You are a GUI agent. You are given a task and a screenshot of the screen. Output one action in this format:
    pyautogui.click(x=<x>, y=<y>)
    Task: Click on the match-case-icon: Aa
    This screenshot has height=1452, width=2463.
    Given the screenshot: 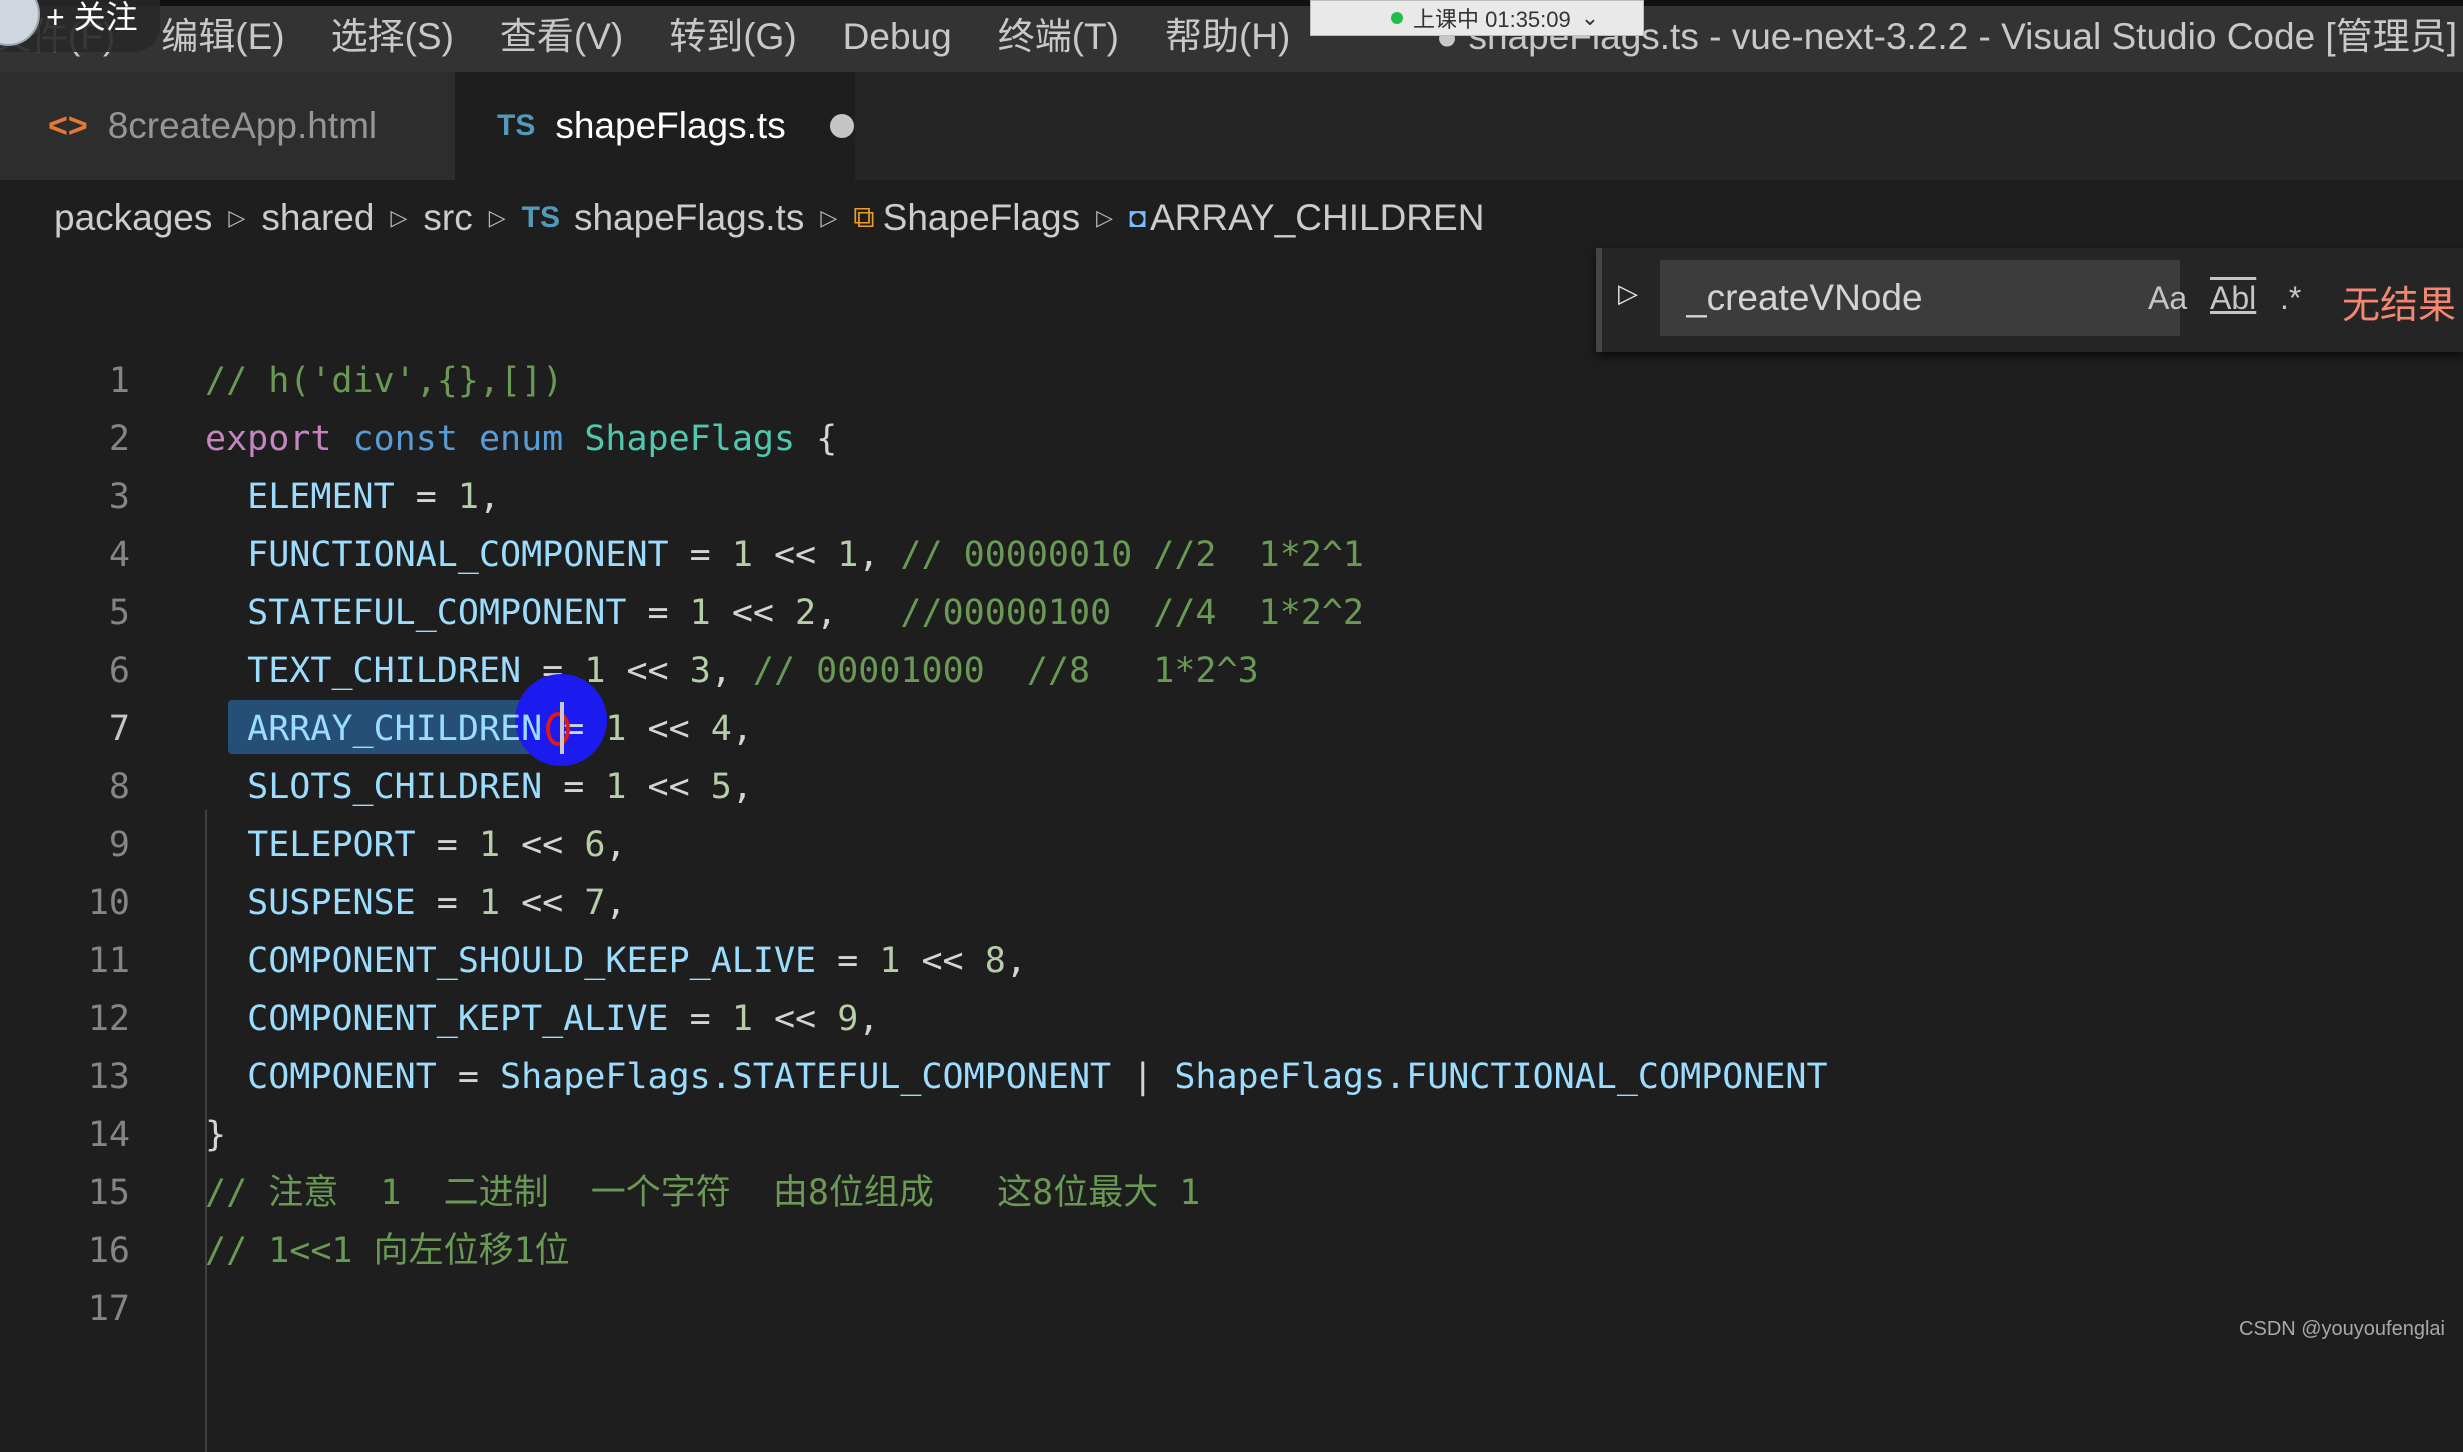 What is the action you would take?
    pyautogui.click(x=2167, y=298)
    